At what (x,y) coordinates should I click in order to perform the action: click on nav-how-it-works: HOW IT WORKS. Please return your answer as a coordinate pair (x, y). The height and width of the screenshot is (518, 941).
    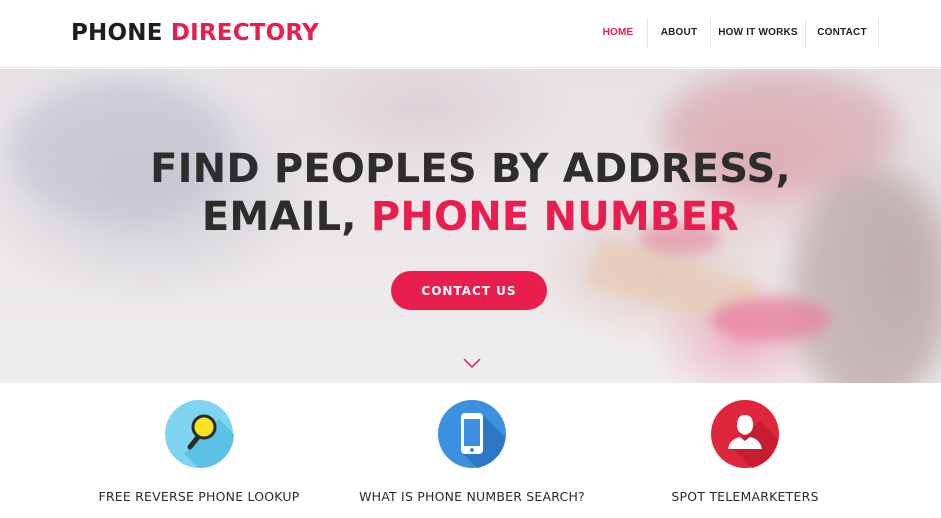
    Looking at the image, I should click on (758, 33).